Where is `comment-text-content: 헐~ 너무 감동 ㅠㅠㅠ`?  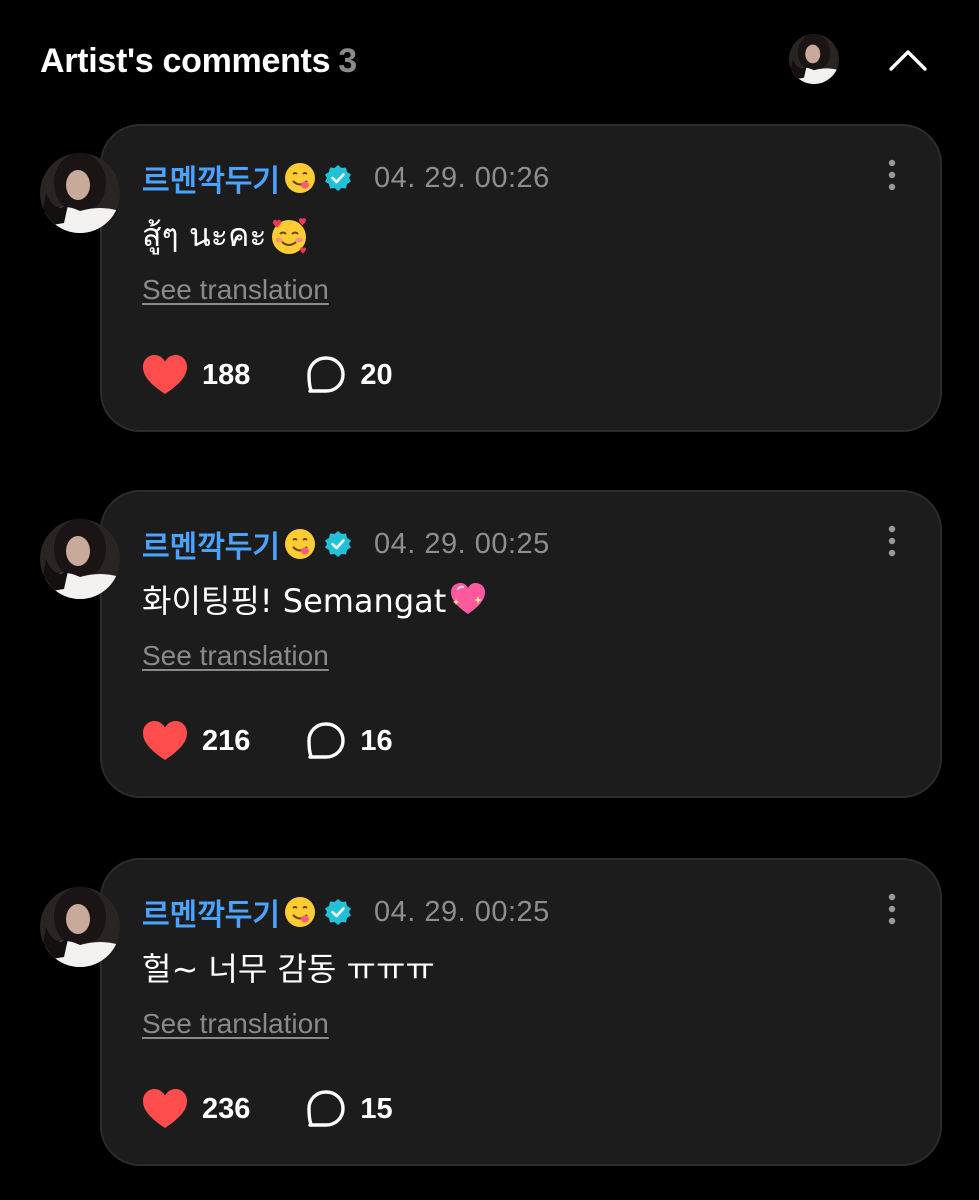 comment-text-content: 헐~ 너무 감동 ㅠㅠㅠ is located at coordinates (288, 969).